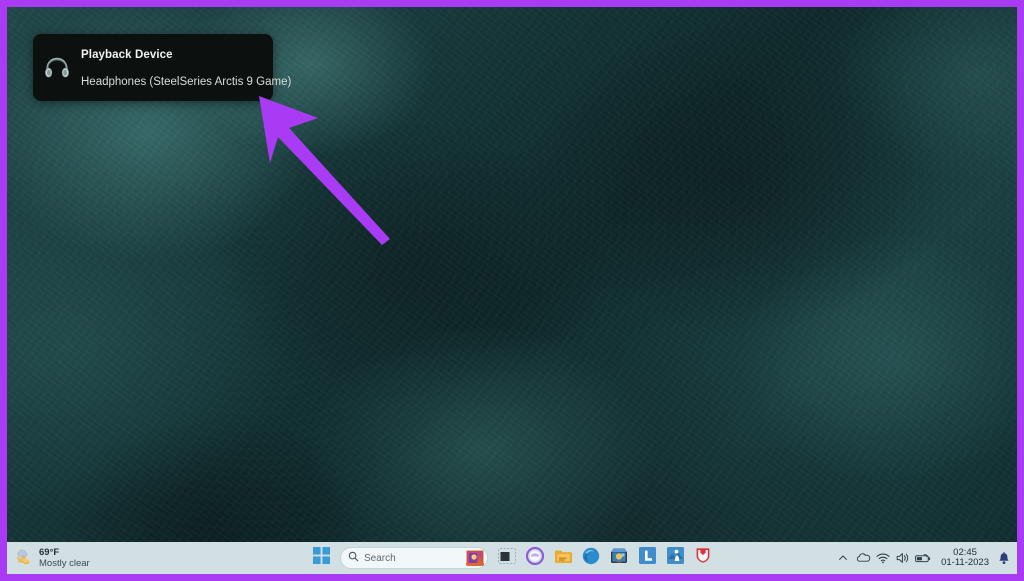 This screenshot has width=1024, height=581. I want to click on taskbar-app-task-view, so click(507, 558).